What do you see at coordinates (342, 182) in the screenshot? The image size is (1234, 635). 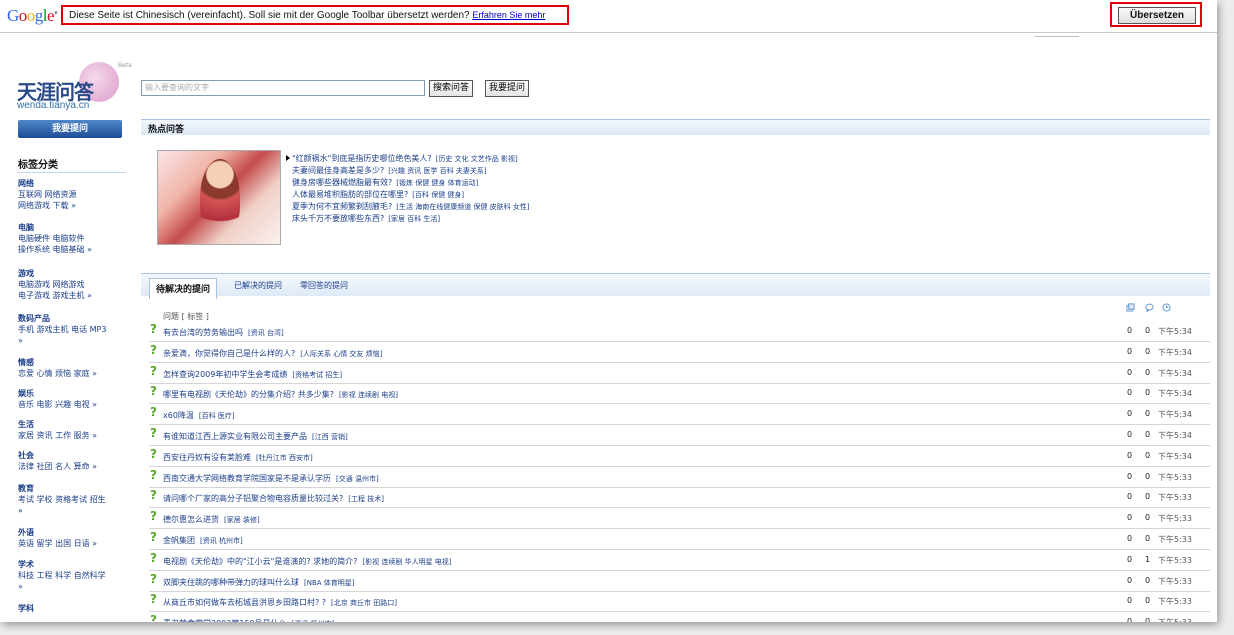 I see `hot-question-link: 健身房哪些器械燃脂最有效?` at bounding box center [342, 182].